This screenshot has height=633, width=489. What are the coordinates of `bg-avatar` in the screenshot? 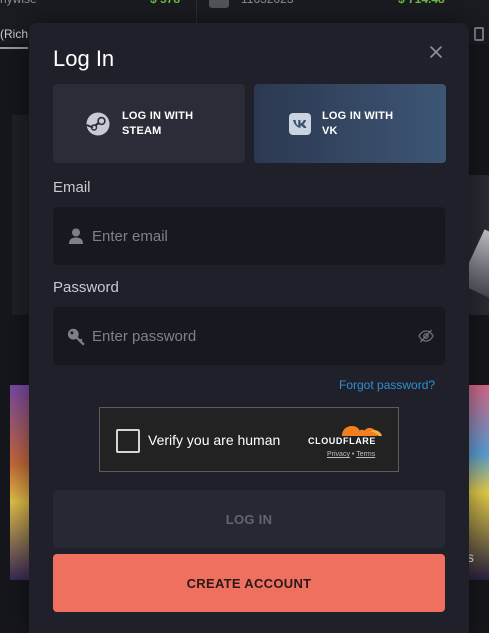 It's located at (219, 4).